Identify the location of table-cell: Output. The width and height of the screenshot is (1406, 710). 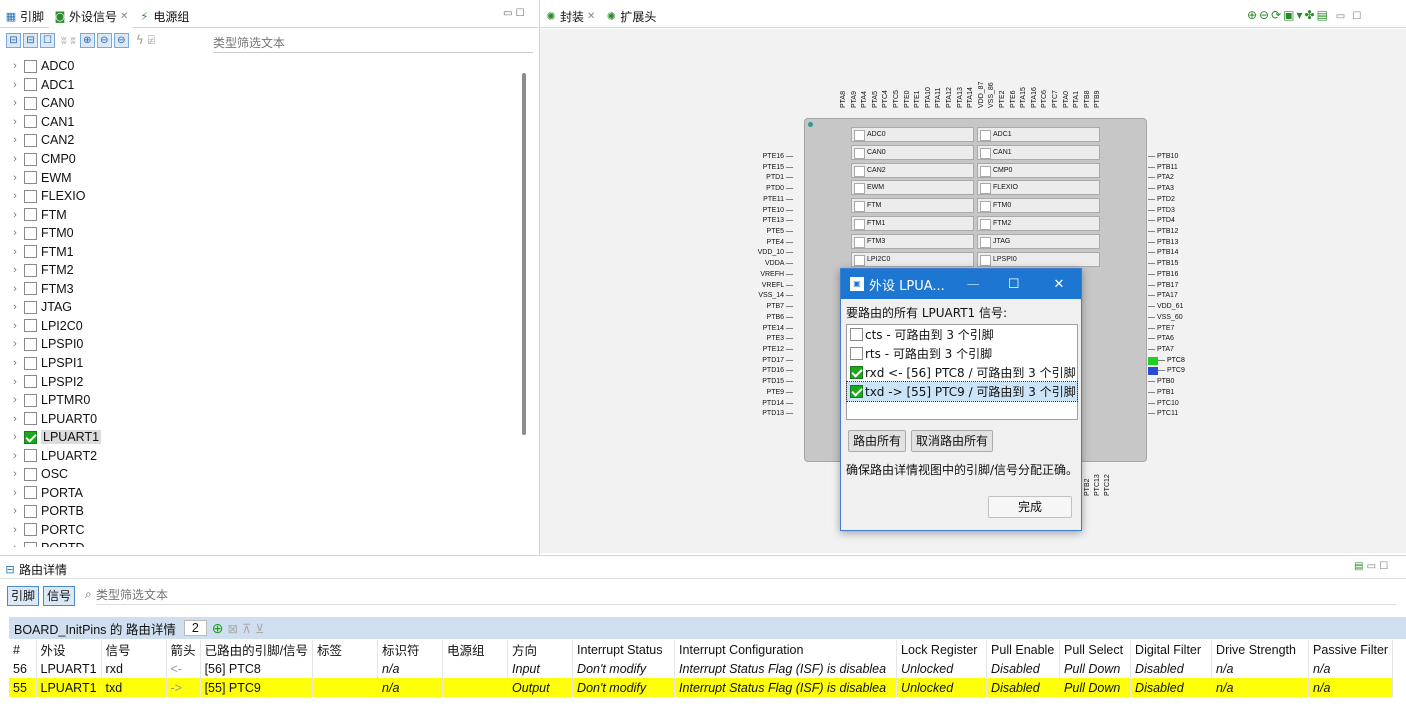
(540, 687).